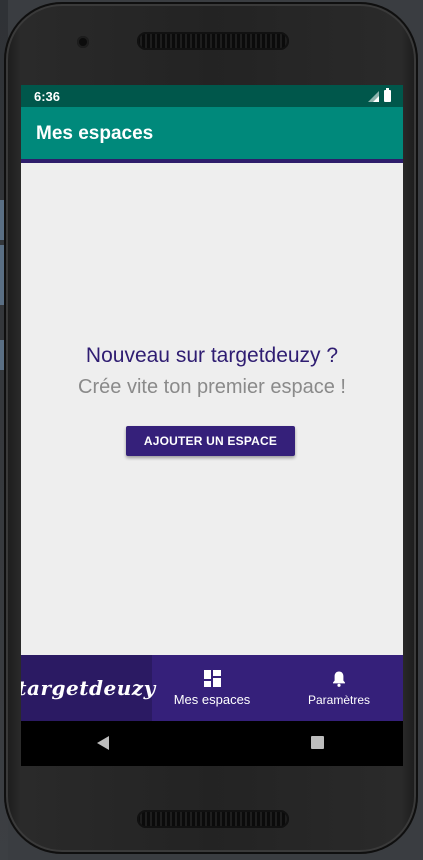 The image size is (423, 860). I want to click on welcome-subtitle: Crée vite ton premier espace !, so click(212, 387).